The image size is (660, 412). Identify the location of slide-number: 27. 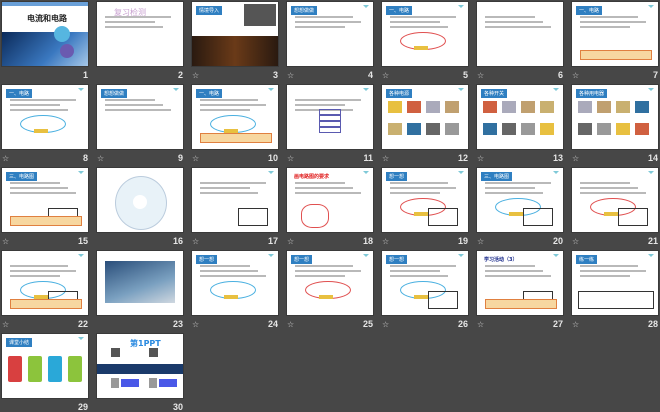
(557, 324).